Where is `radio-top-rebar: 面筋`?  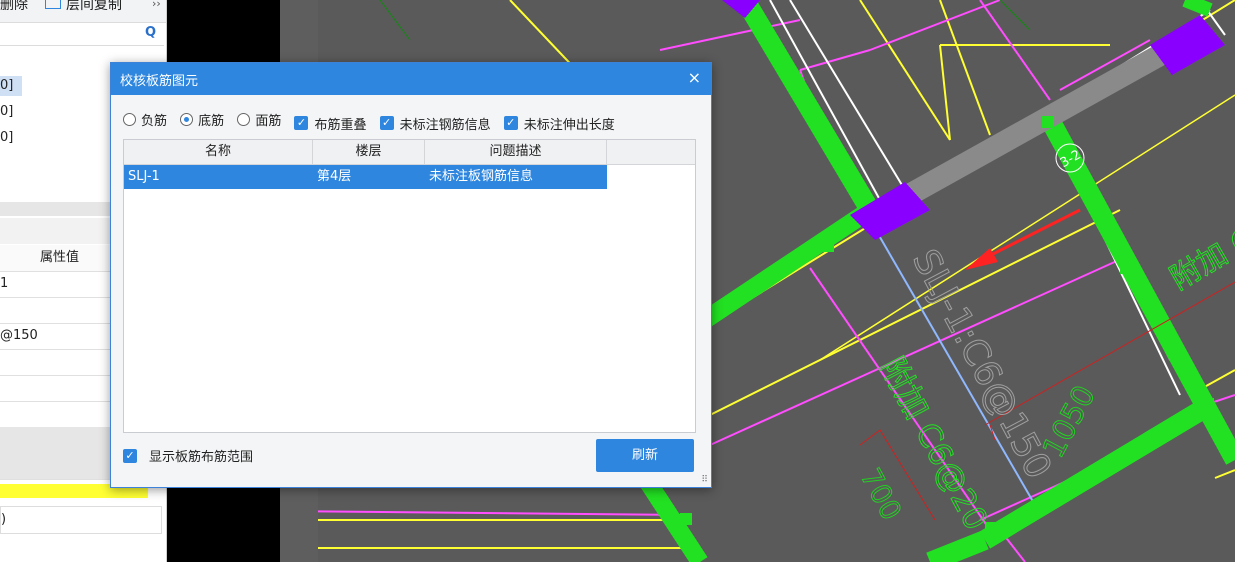
radio-top-rebar: 面筋 is located at coordinates (259, 119).